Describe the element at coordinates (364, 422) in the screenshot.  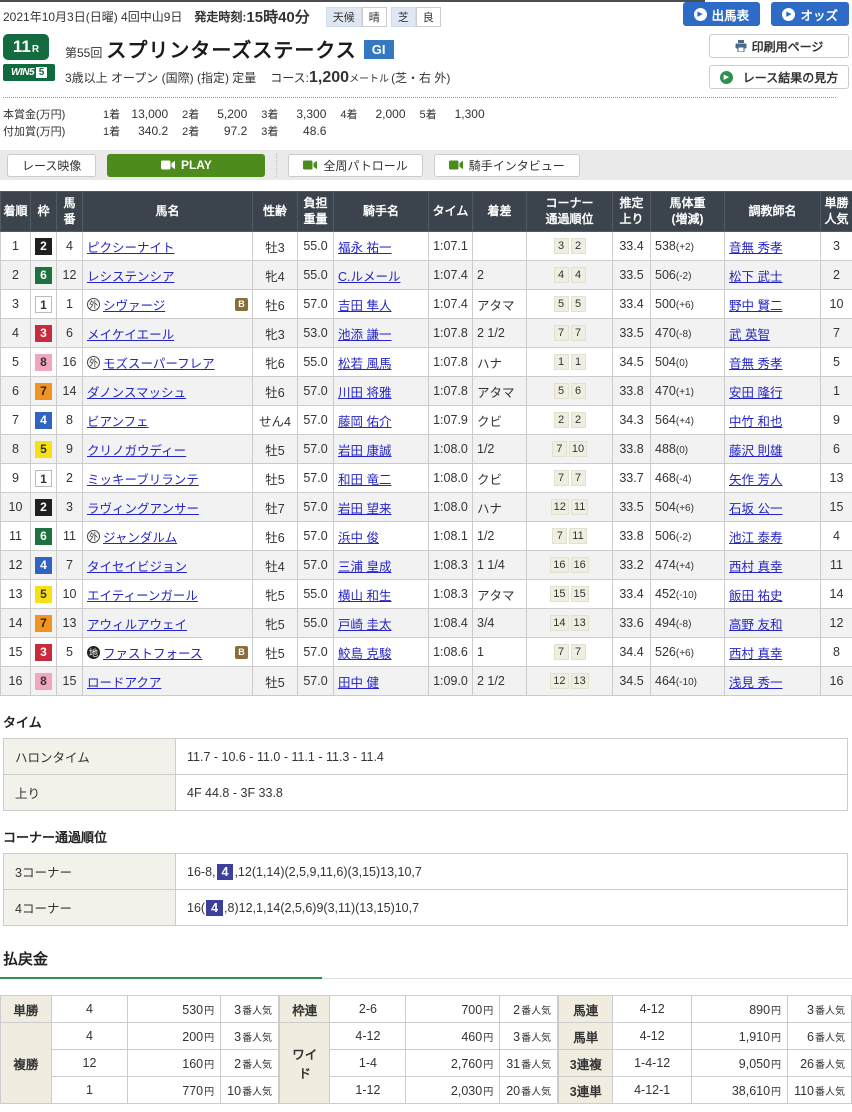
I see `jockey-link: 藤岡 佑介` at that location.